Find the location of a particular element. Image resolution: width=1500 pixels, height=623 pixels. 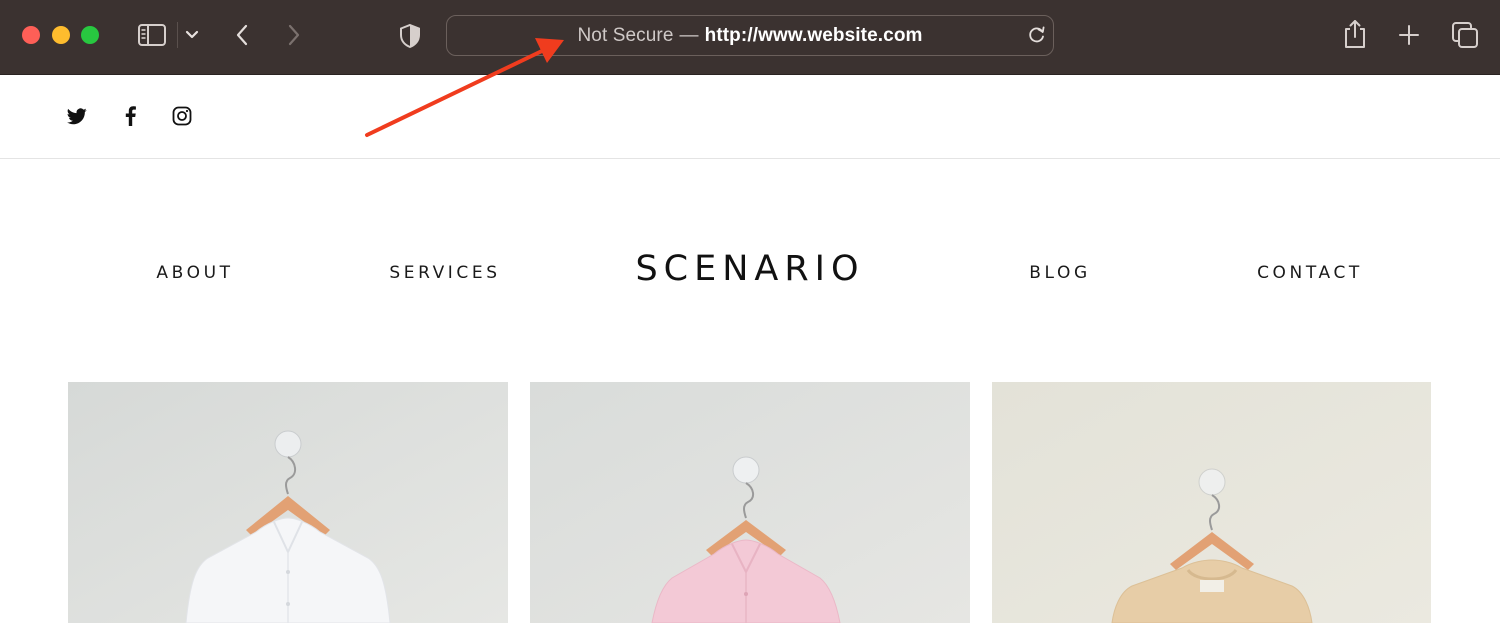

browser-toolbar: Not Secure — http://www.website.com is located at coordinates (750, 37).